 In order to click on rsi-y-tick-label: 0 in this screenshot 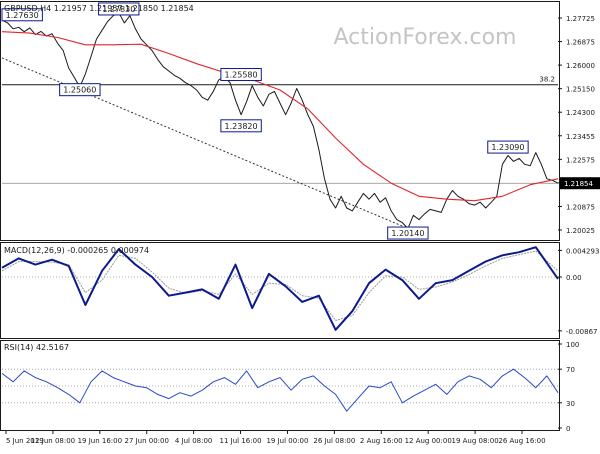, I will do `click(568, 429)`.